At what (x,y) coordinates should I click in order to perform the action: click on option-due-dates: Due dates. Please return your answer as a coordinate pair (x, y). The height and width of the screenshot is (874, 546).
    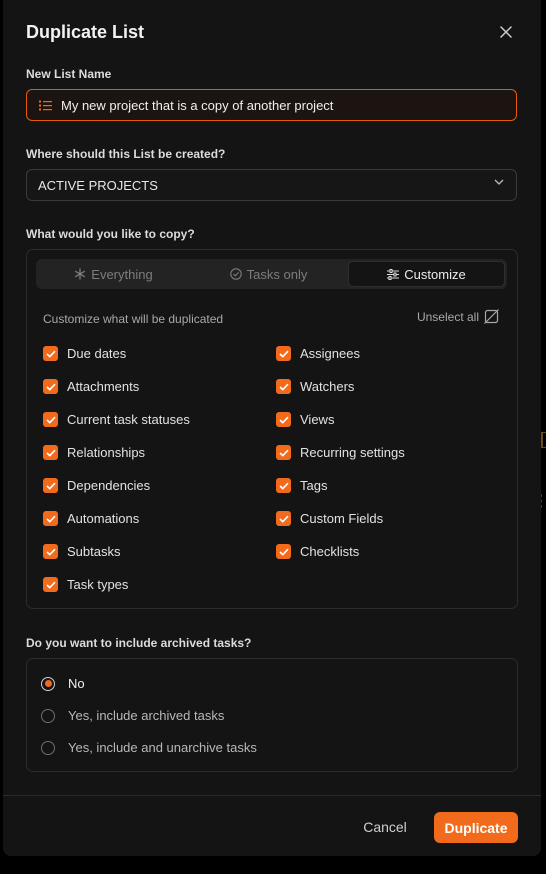
    Looking at the image, I should click on (84, 353).